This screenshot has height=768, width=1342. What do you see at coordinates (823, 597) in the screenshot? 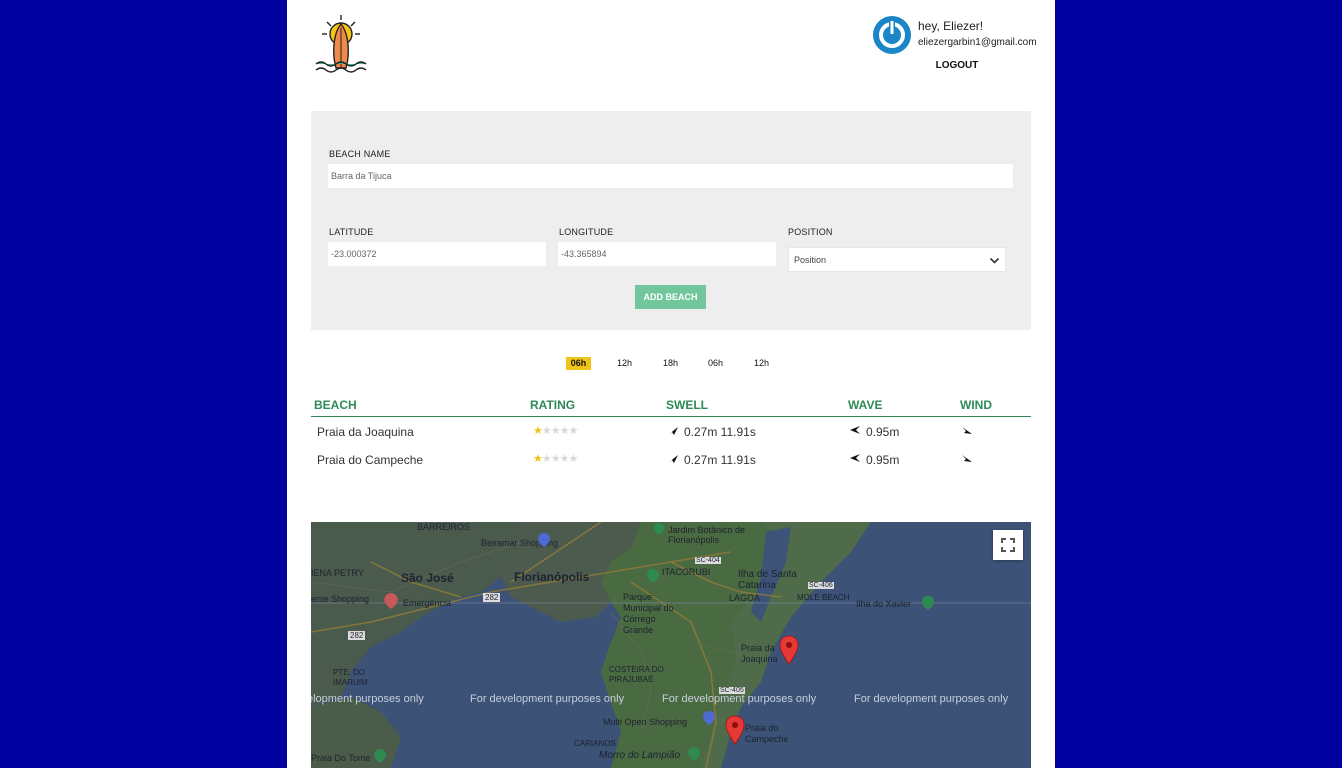
I see `map-label: MOLE BEACH` at bounding box center [823, 597].